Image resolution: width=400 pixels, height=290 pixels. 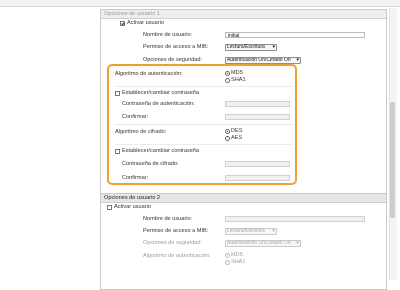 I want to click on set-auth-password-1-checkbox, so click(x=117, y=93).